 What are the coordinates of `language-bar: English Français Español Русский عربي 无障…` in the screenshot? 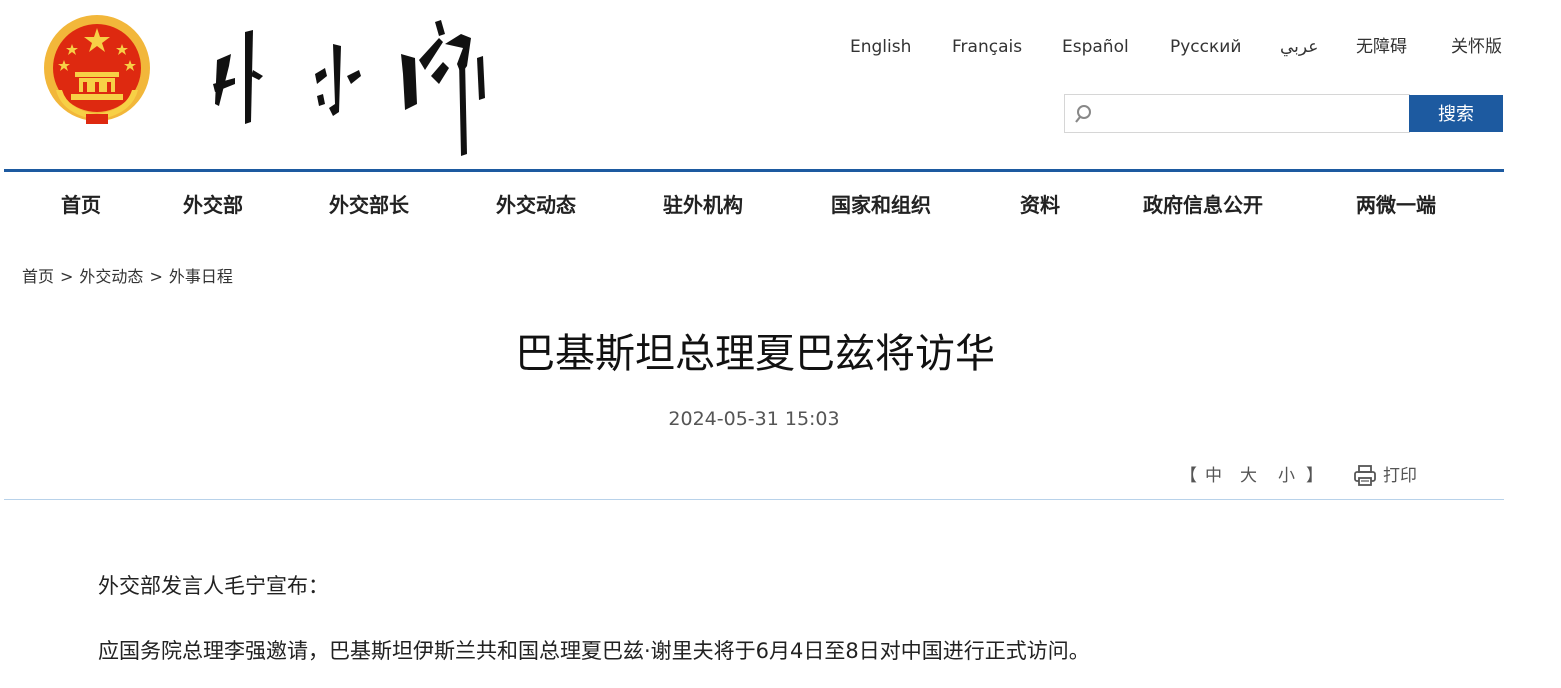 It's located at (780, 47).